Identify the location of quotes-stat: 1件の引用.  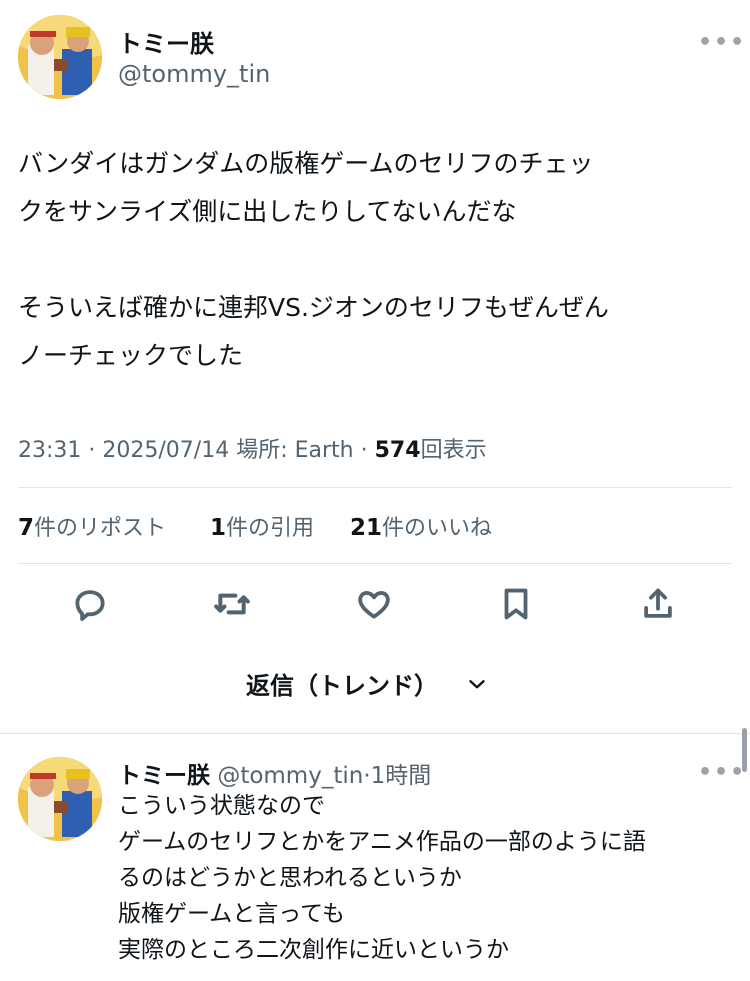
(262, 526).